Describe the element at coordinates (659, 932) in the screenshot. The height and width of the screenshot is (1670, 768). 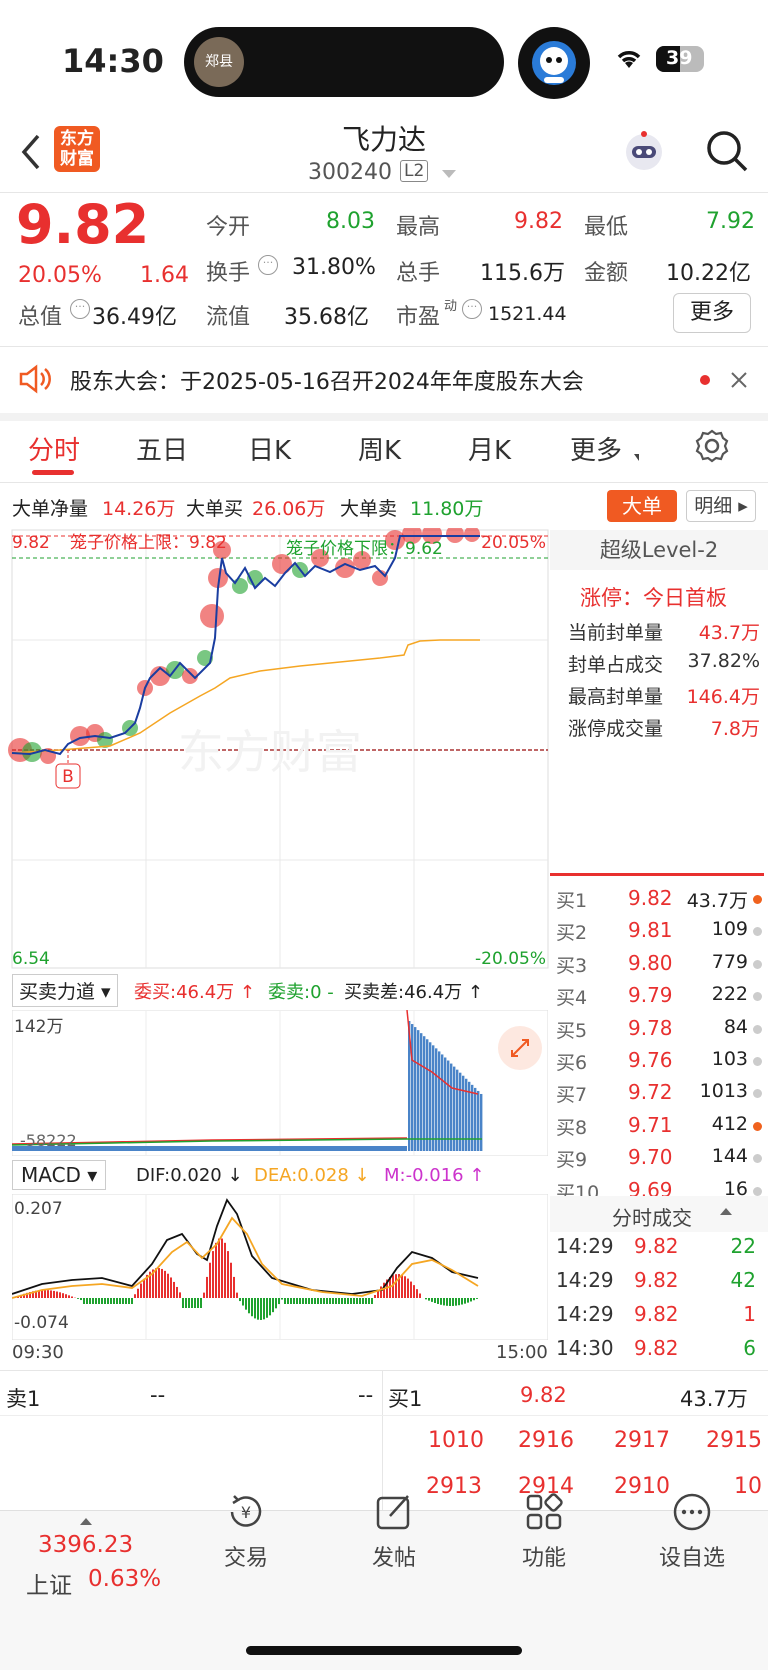
I see `orderbook-row: 买2 9.81 109` at that location.